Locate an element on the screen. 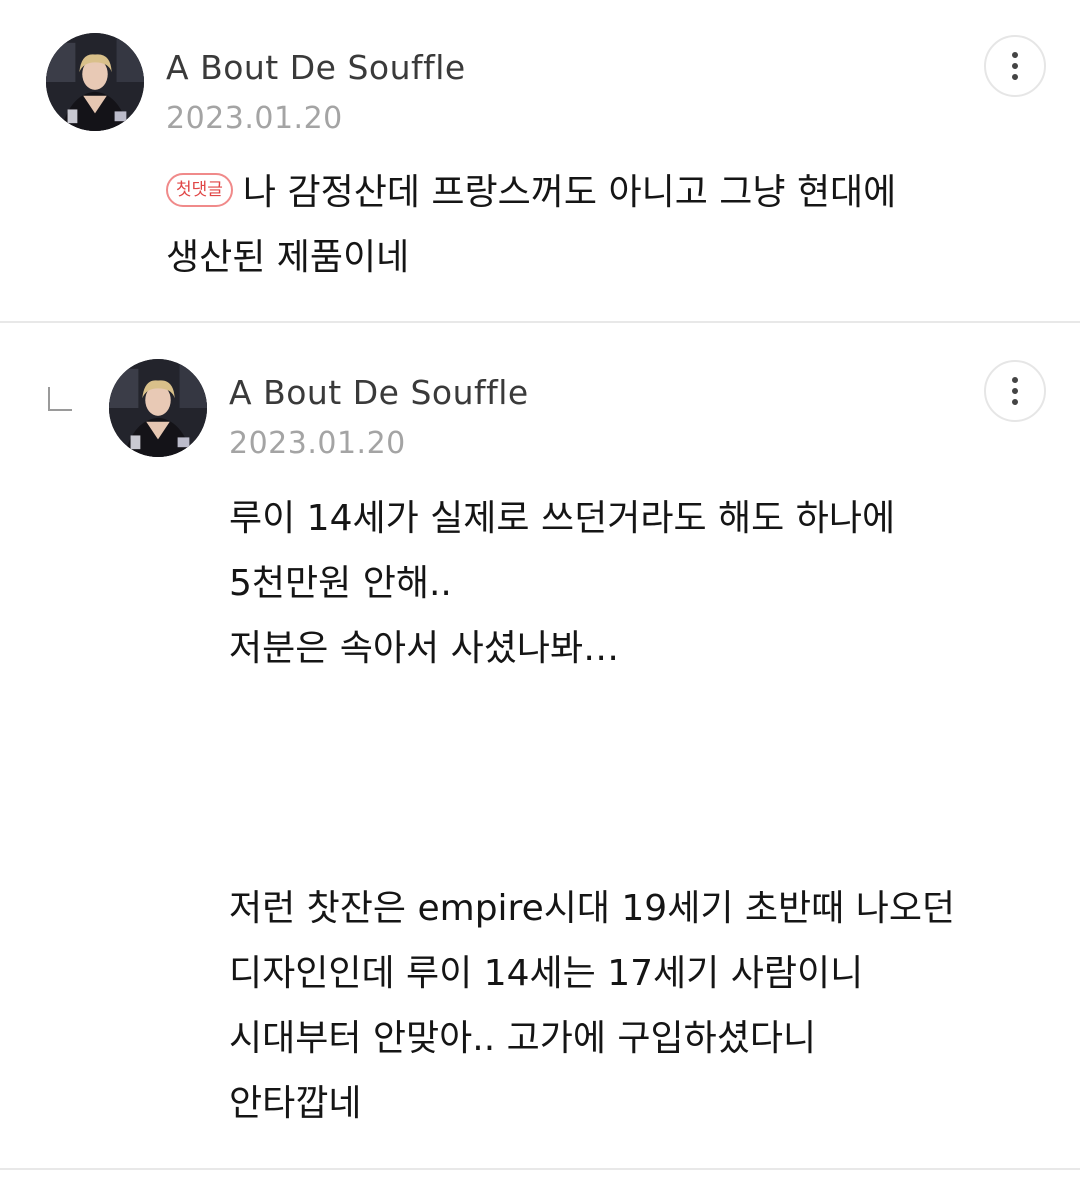  comment-line: 루이 14세가 실제로 쓰던거라도 해도 하나에 is located at coordinates (562, 518).